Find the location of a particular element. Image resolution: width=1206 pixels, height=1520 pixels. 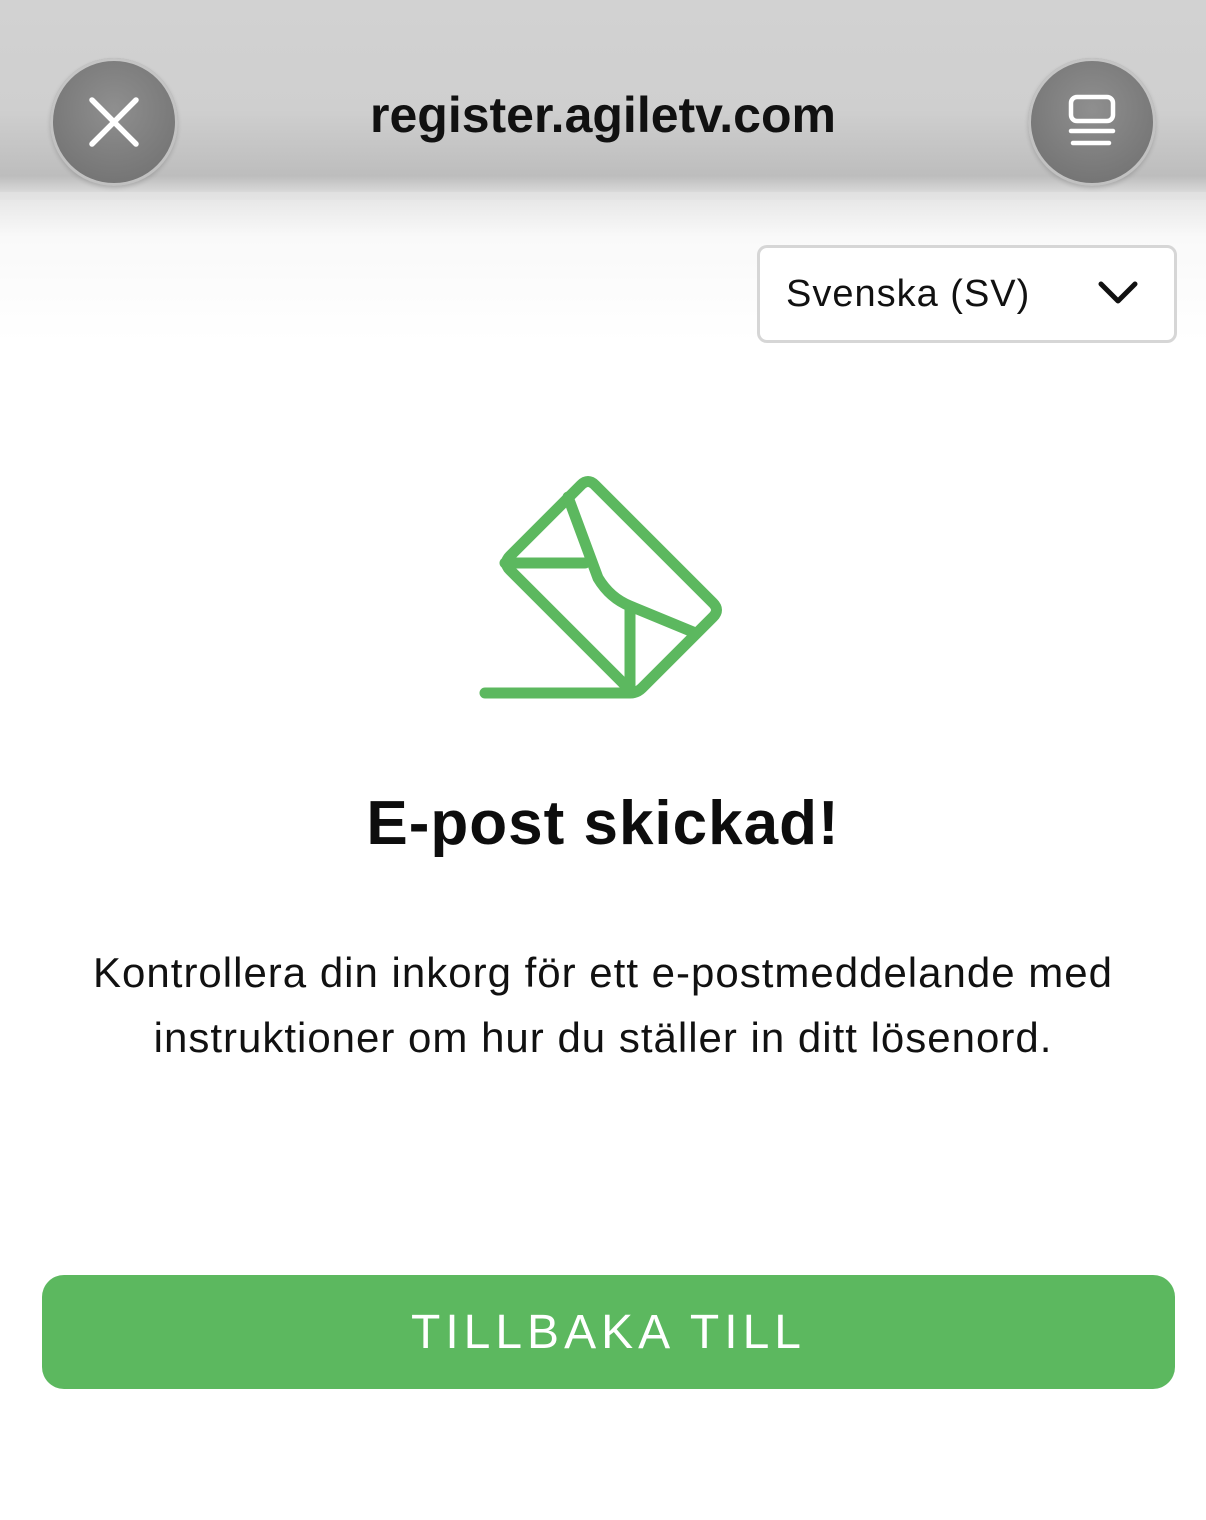

reader-mode-button is located at coordinates (1092, 122).